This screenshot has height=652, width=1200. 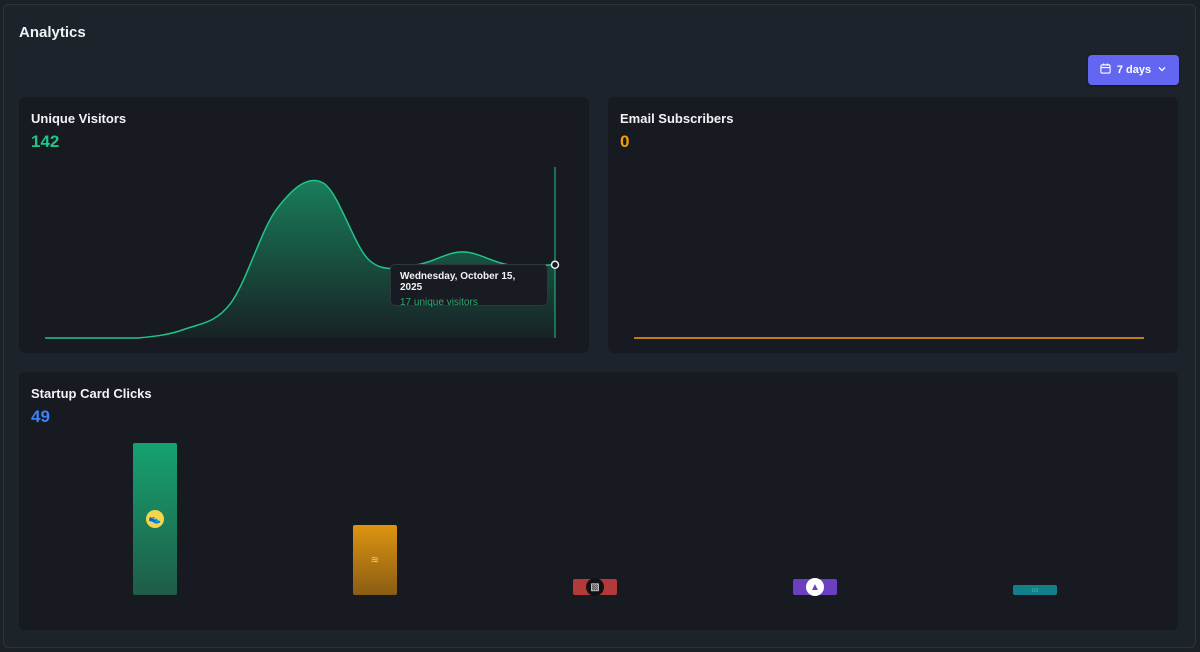 What do you see at coordinates (40, 416) in the screenshot?
I see `startup-clicks-value: 49` at bounding box center [40, 416].